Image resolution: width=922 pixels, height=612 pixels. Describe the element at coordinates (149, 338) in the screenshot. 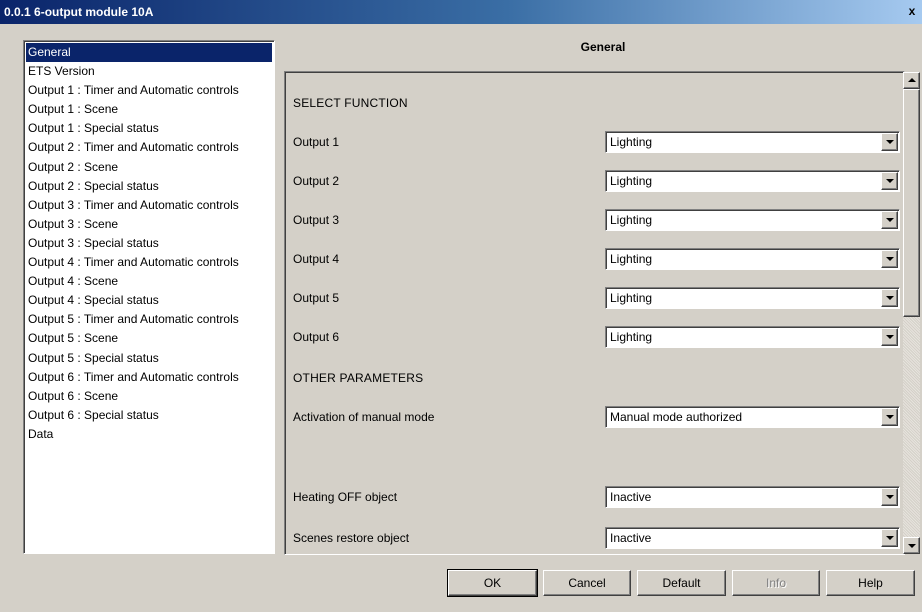

I see `tree-item: Output 5 : Scene` at that location.